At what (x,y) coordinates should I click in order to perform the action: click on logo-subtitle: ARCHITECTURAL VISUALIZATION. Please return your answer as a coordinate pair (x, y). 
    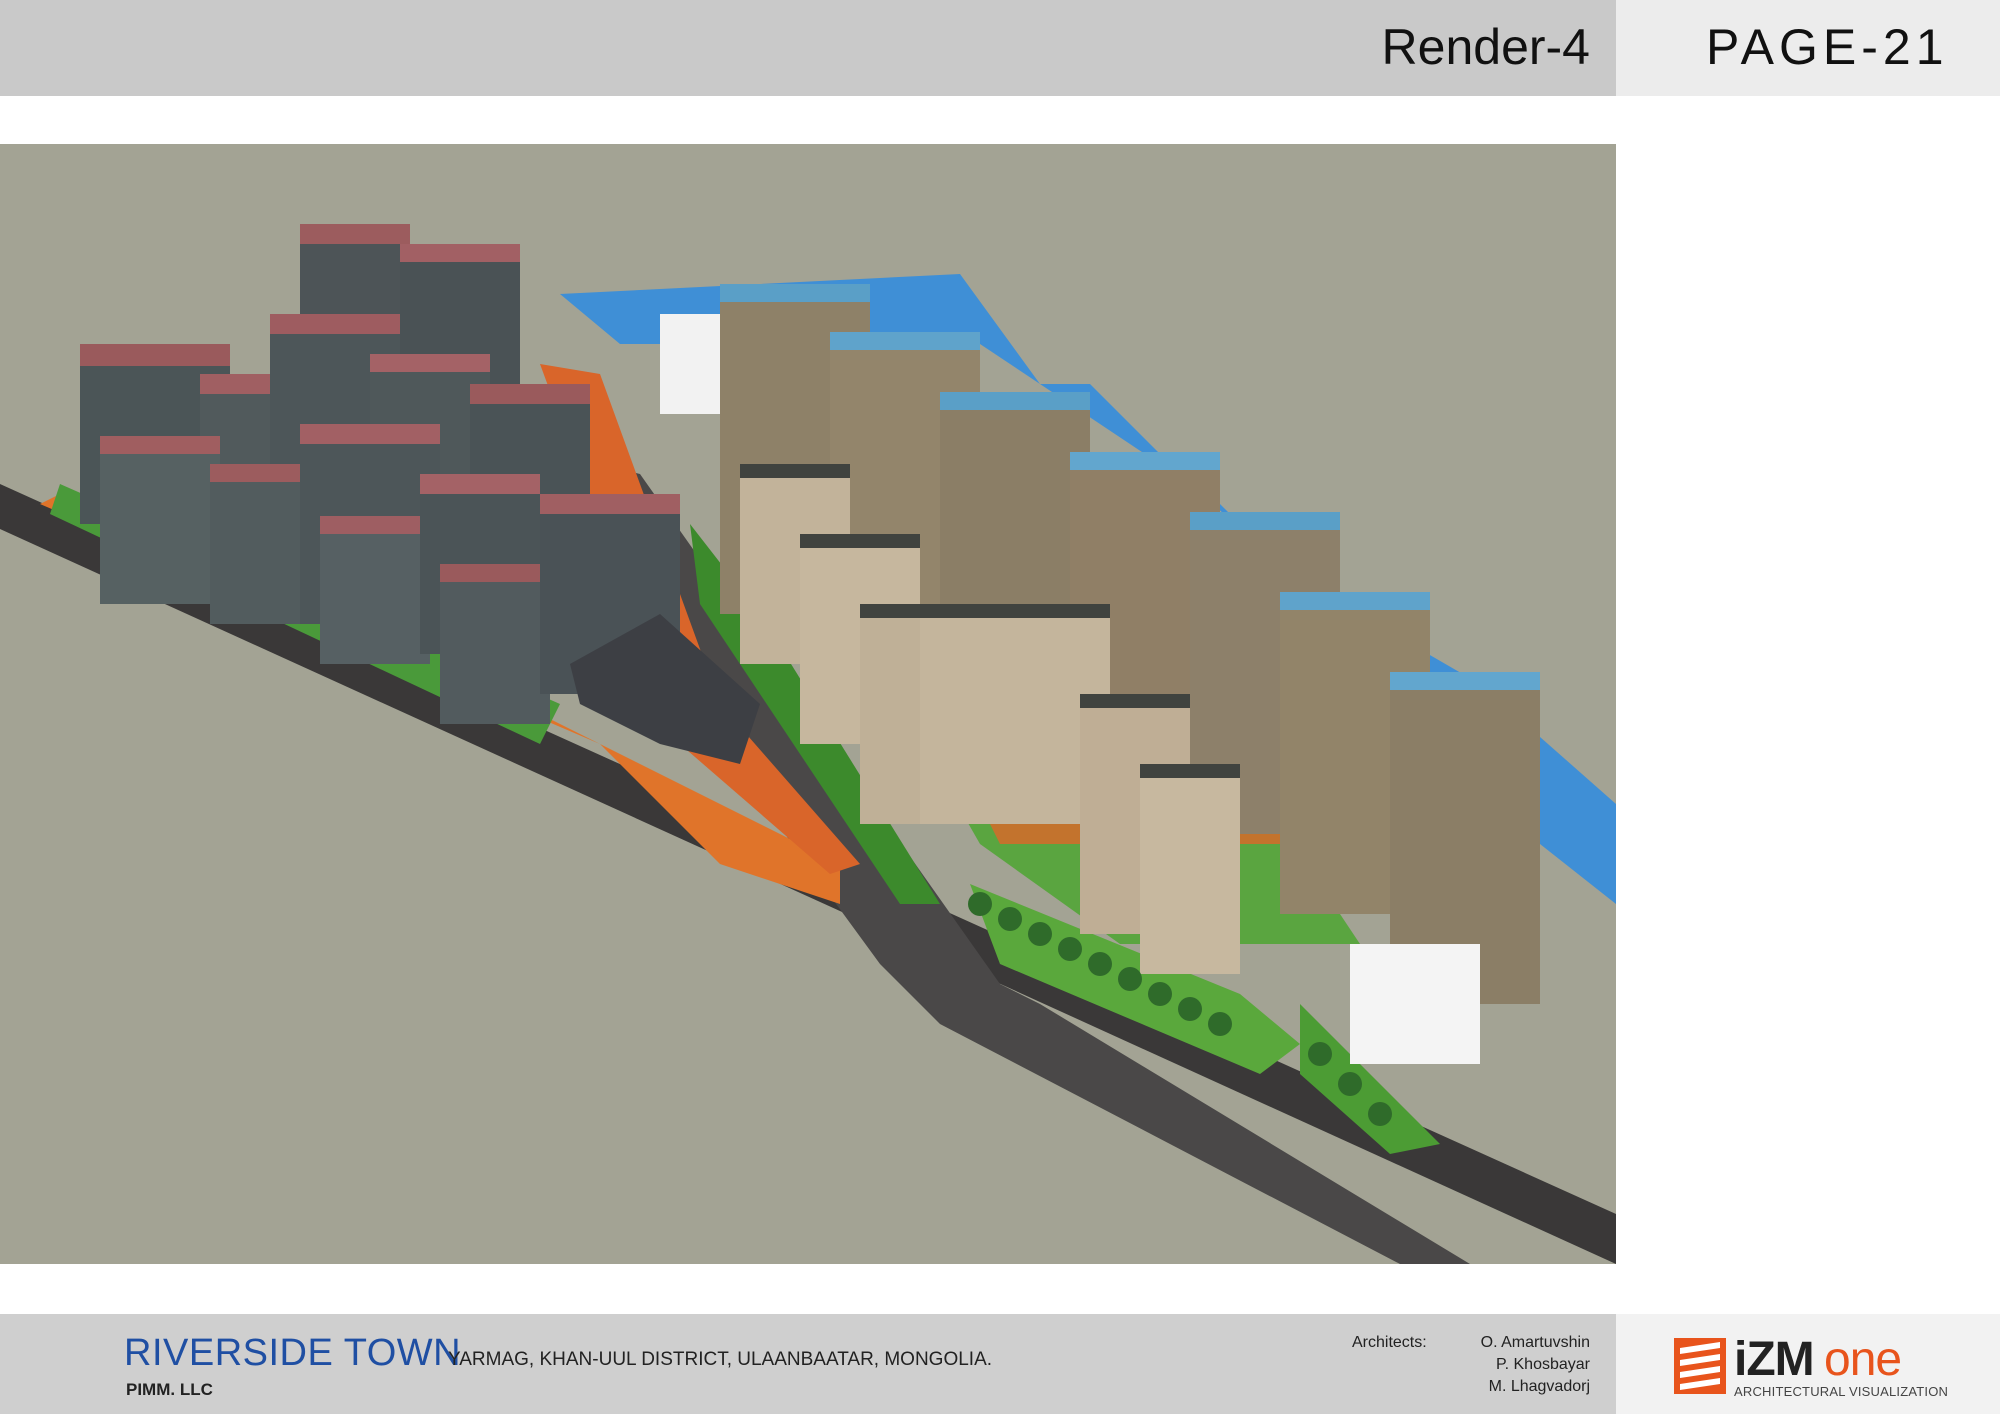
    Looking at the image, I should click on (1841, 1391).